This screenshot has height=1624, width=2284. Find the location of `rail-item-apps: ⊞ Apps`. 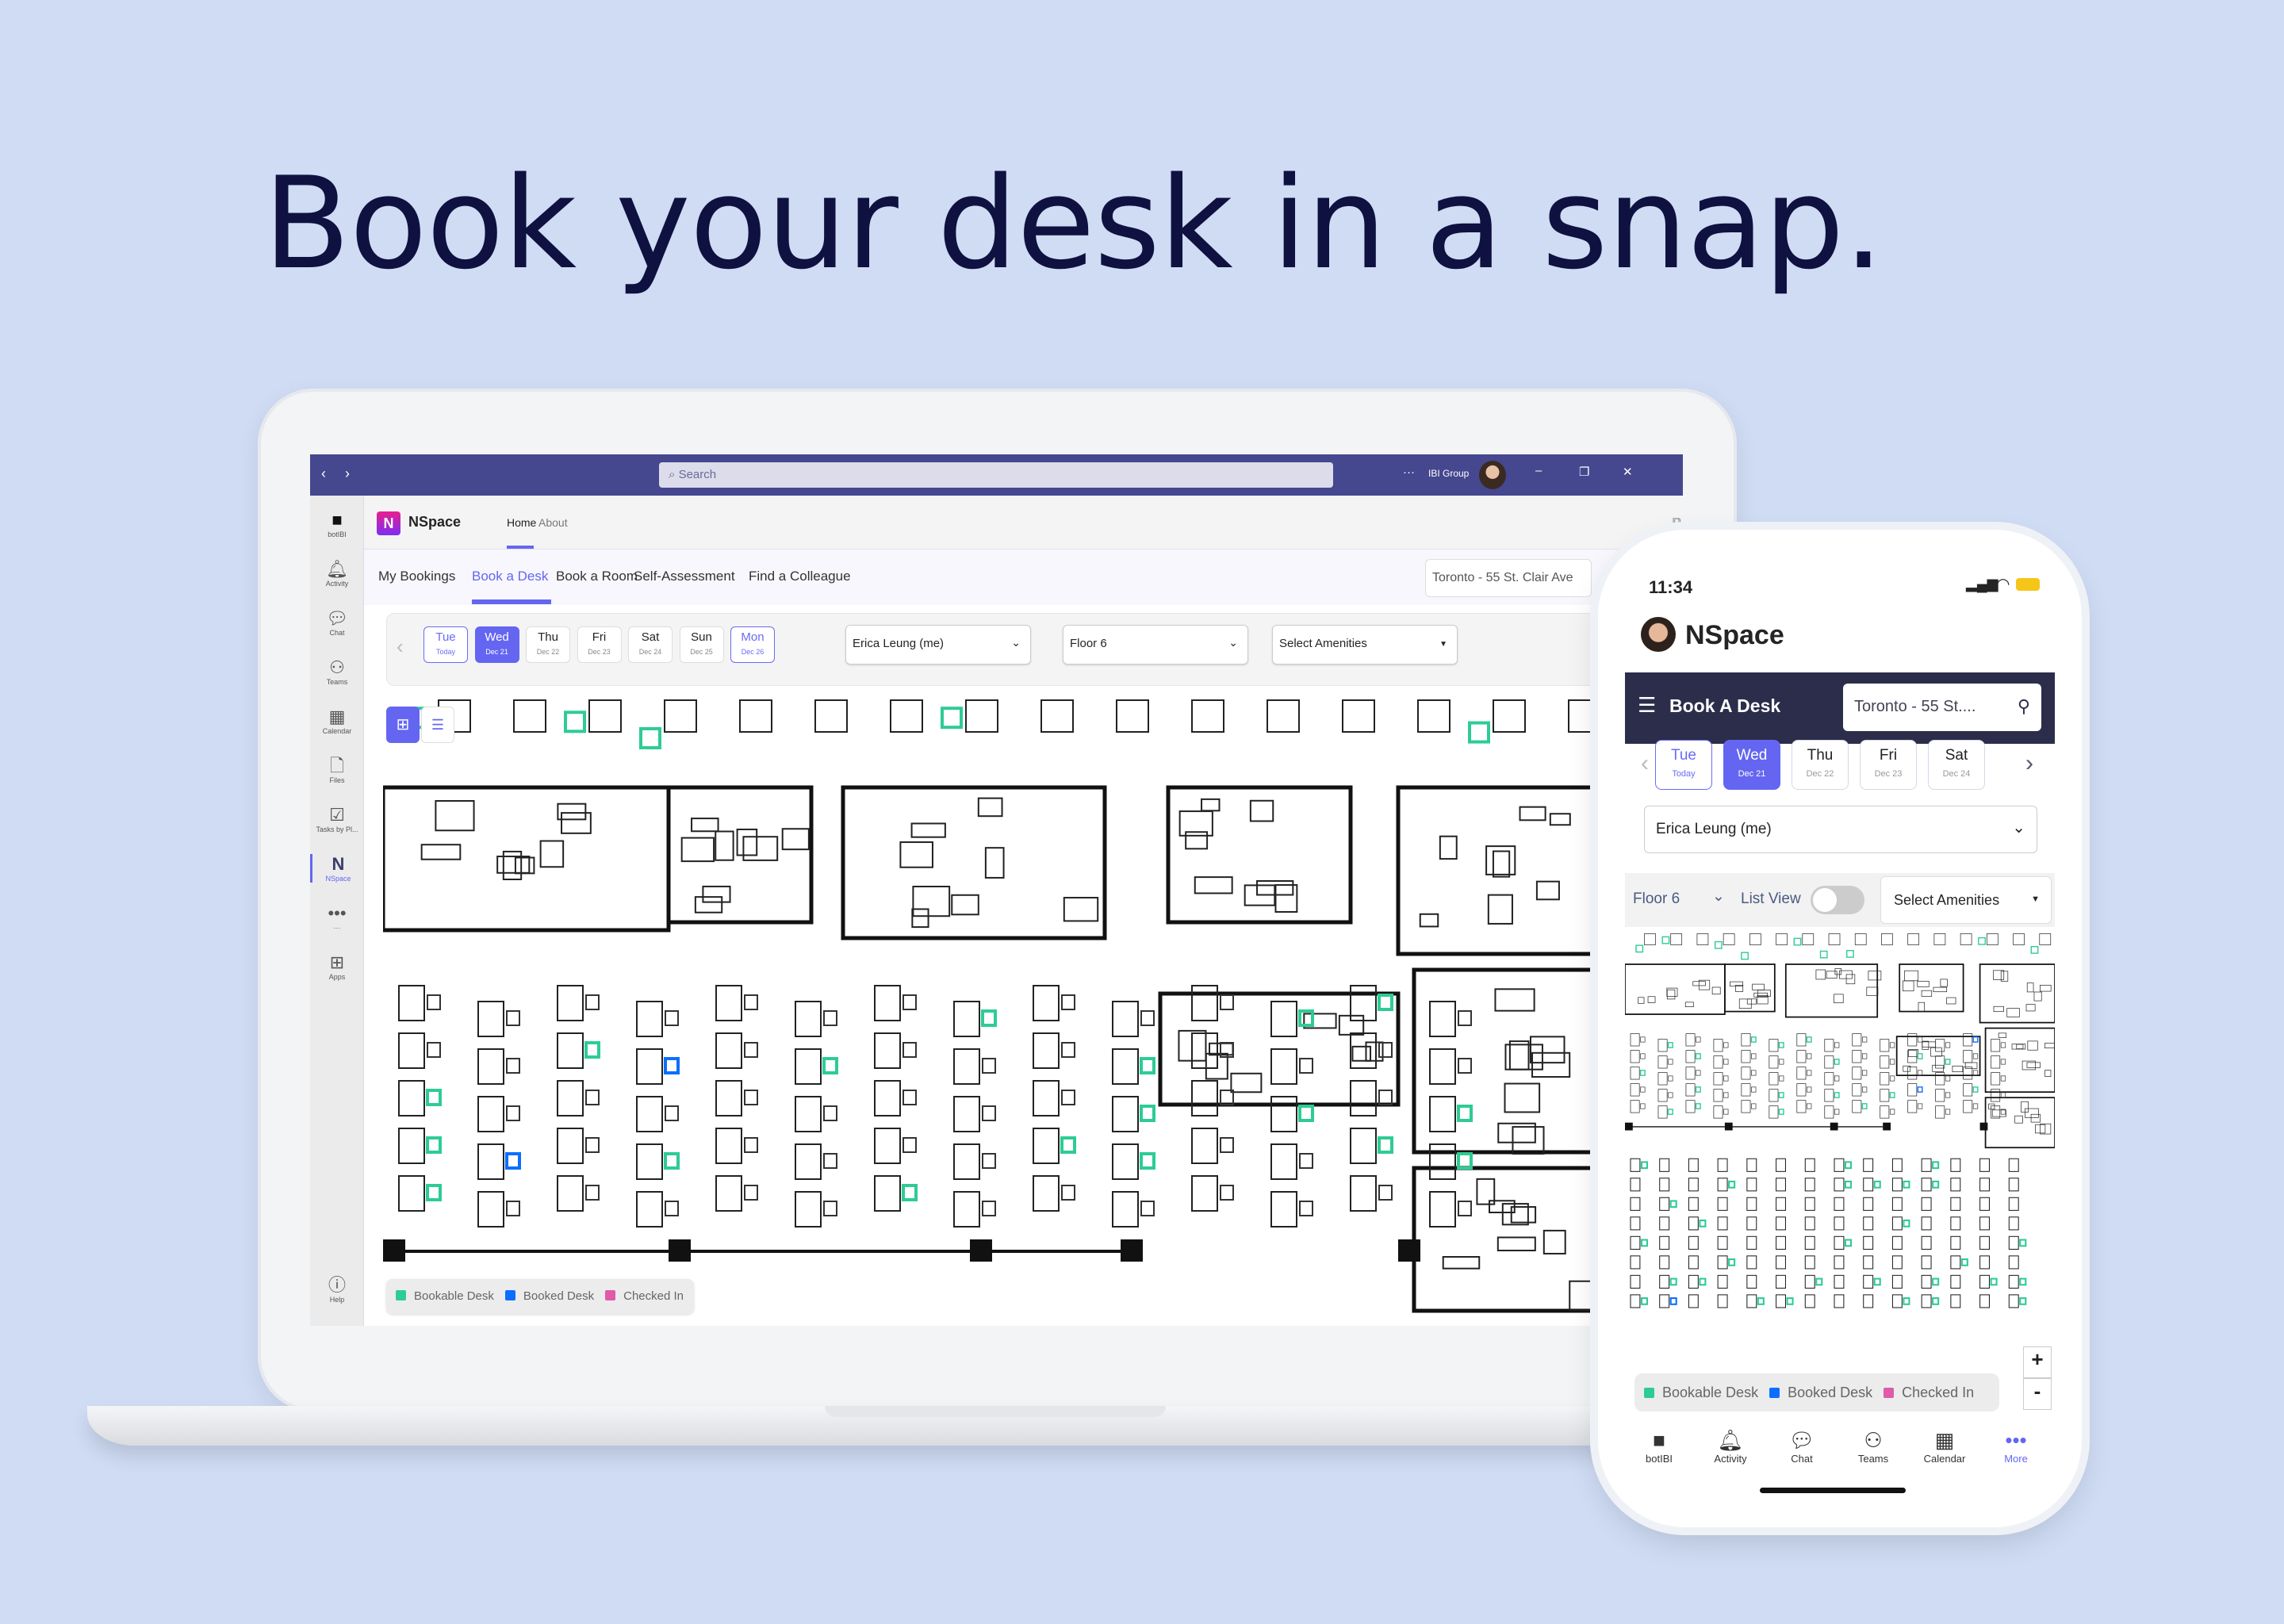

rail-item-apps: ⊞ Apps is located at coordinates (337, 966).